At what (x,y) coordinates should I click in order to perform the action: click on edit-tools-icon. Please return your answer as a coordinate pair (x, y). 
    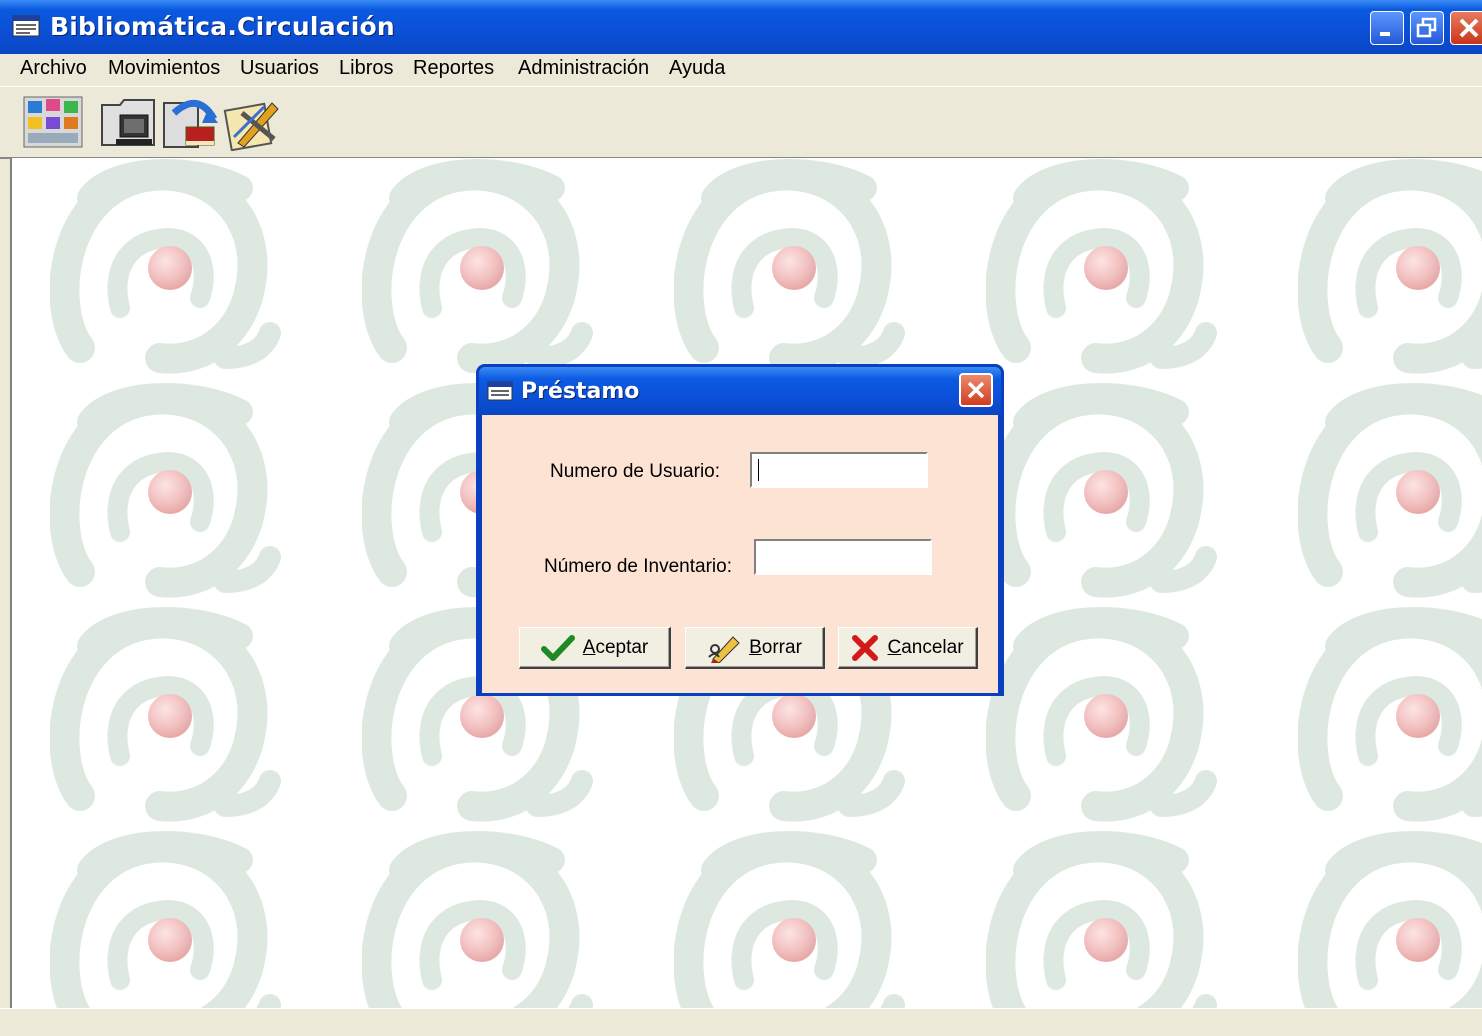
    Looking at the image, I should click on (253, 122).